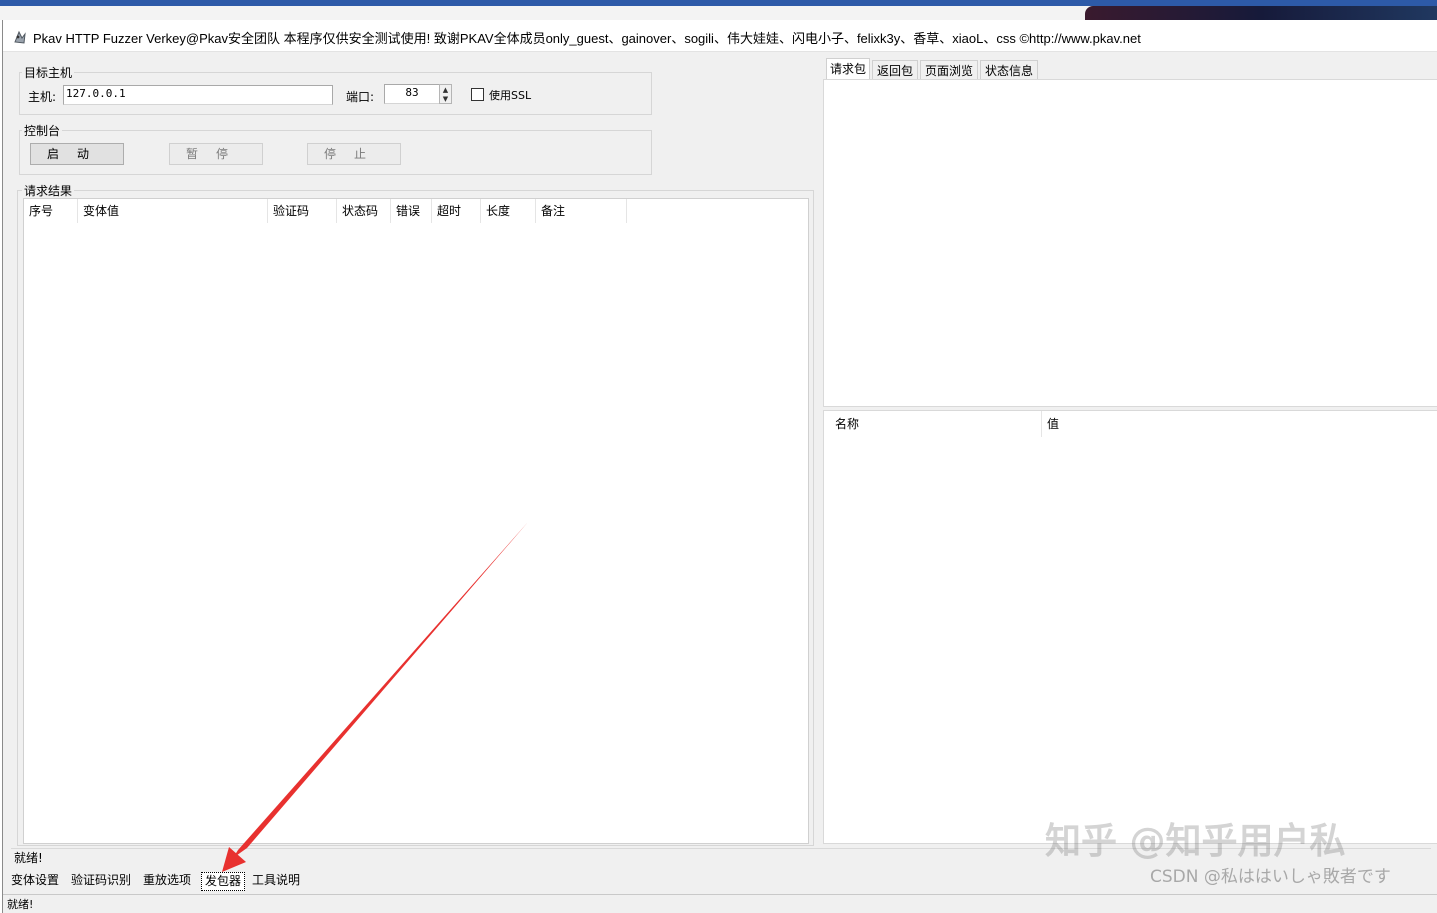  I want to click on column-header-timeout: 超时, so click(456, 211).